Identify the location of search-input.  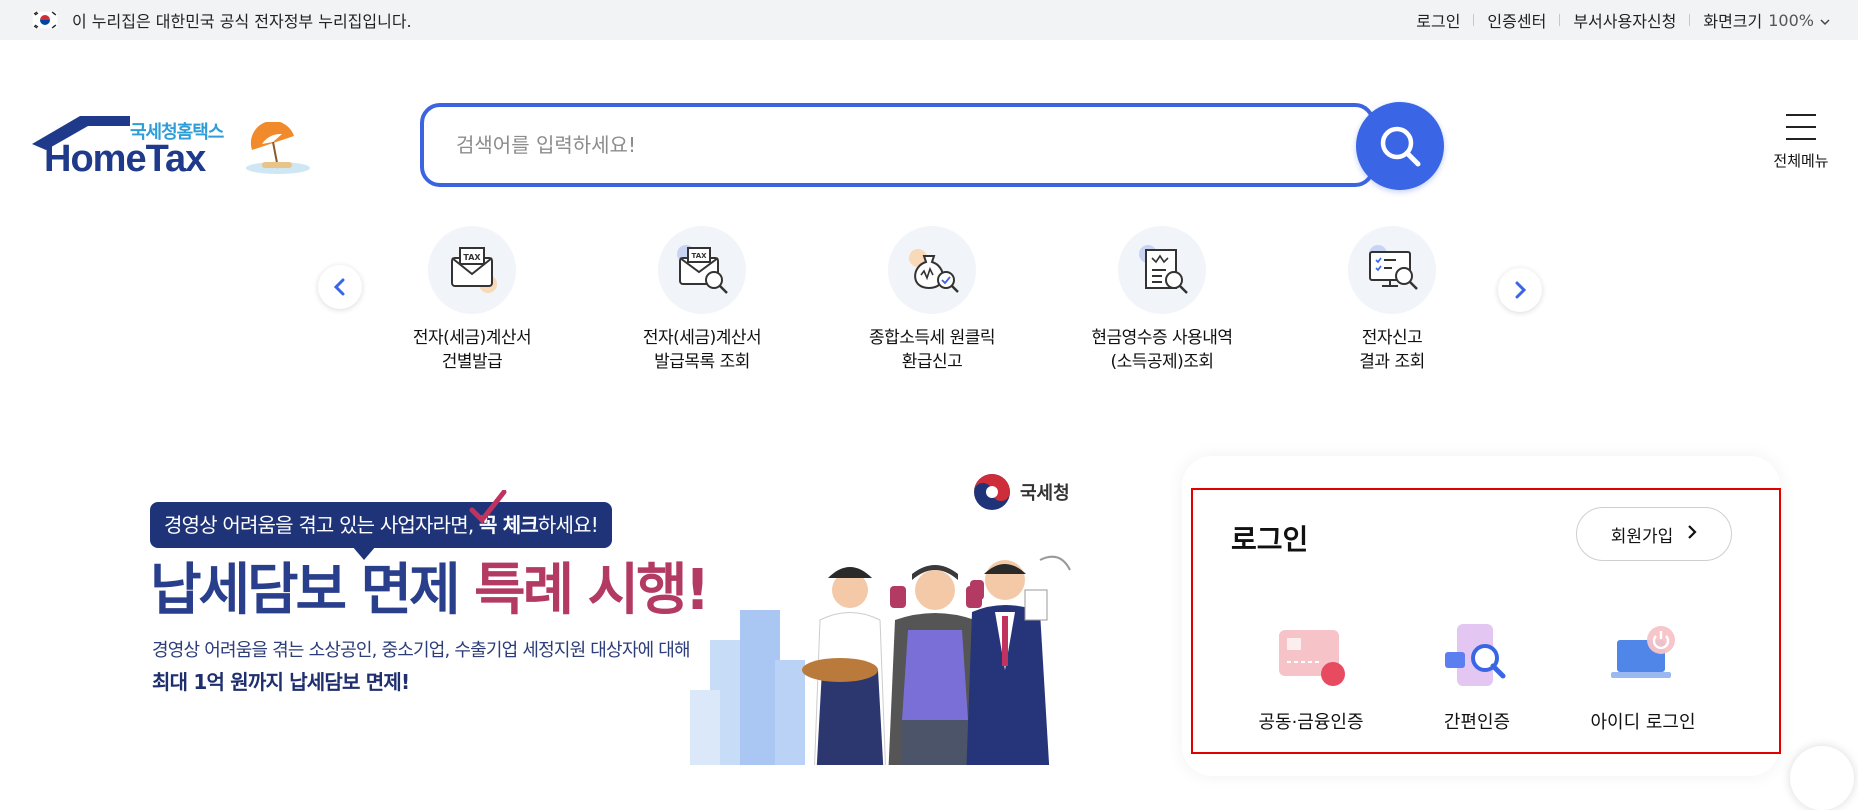
(897, 145).